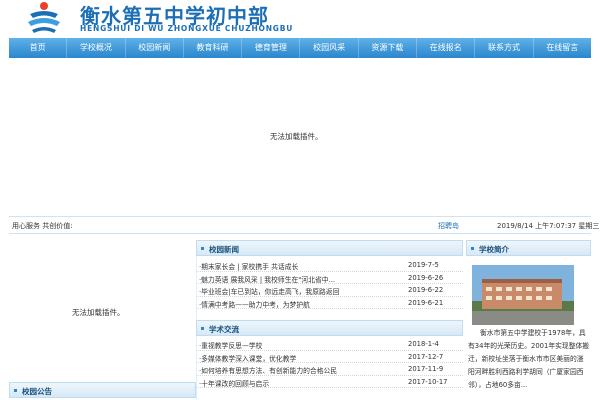 The width and height of the screenshot is (600, 400). What do you see at coordinates (153, 48) in the screenshot?
I see `nav-campus-news: 校园新闻` at bounding box center [153, 48].